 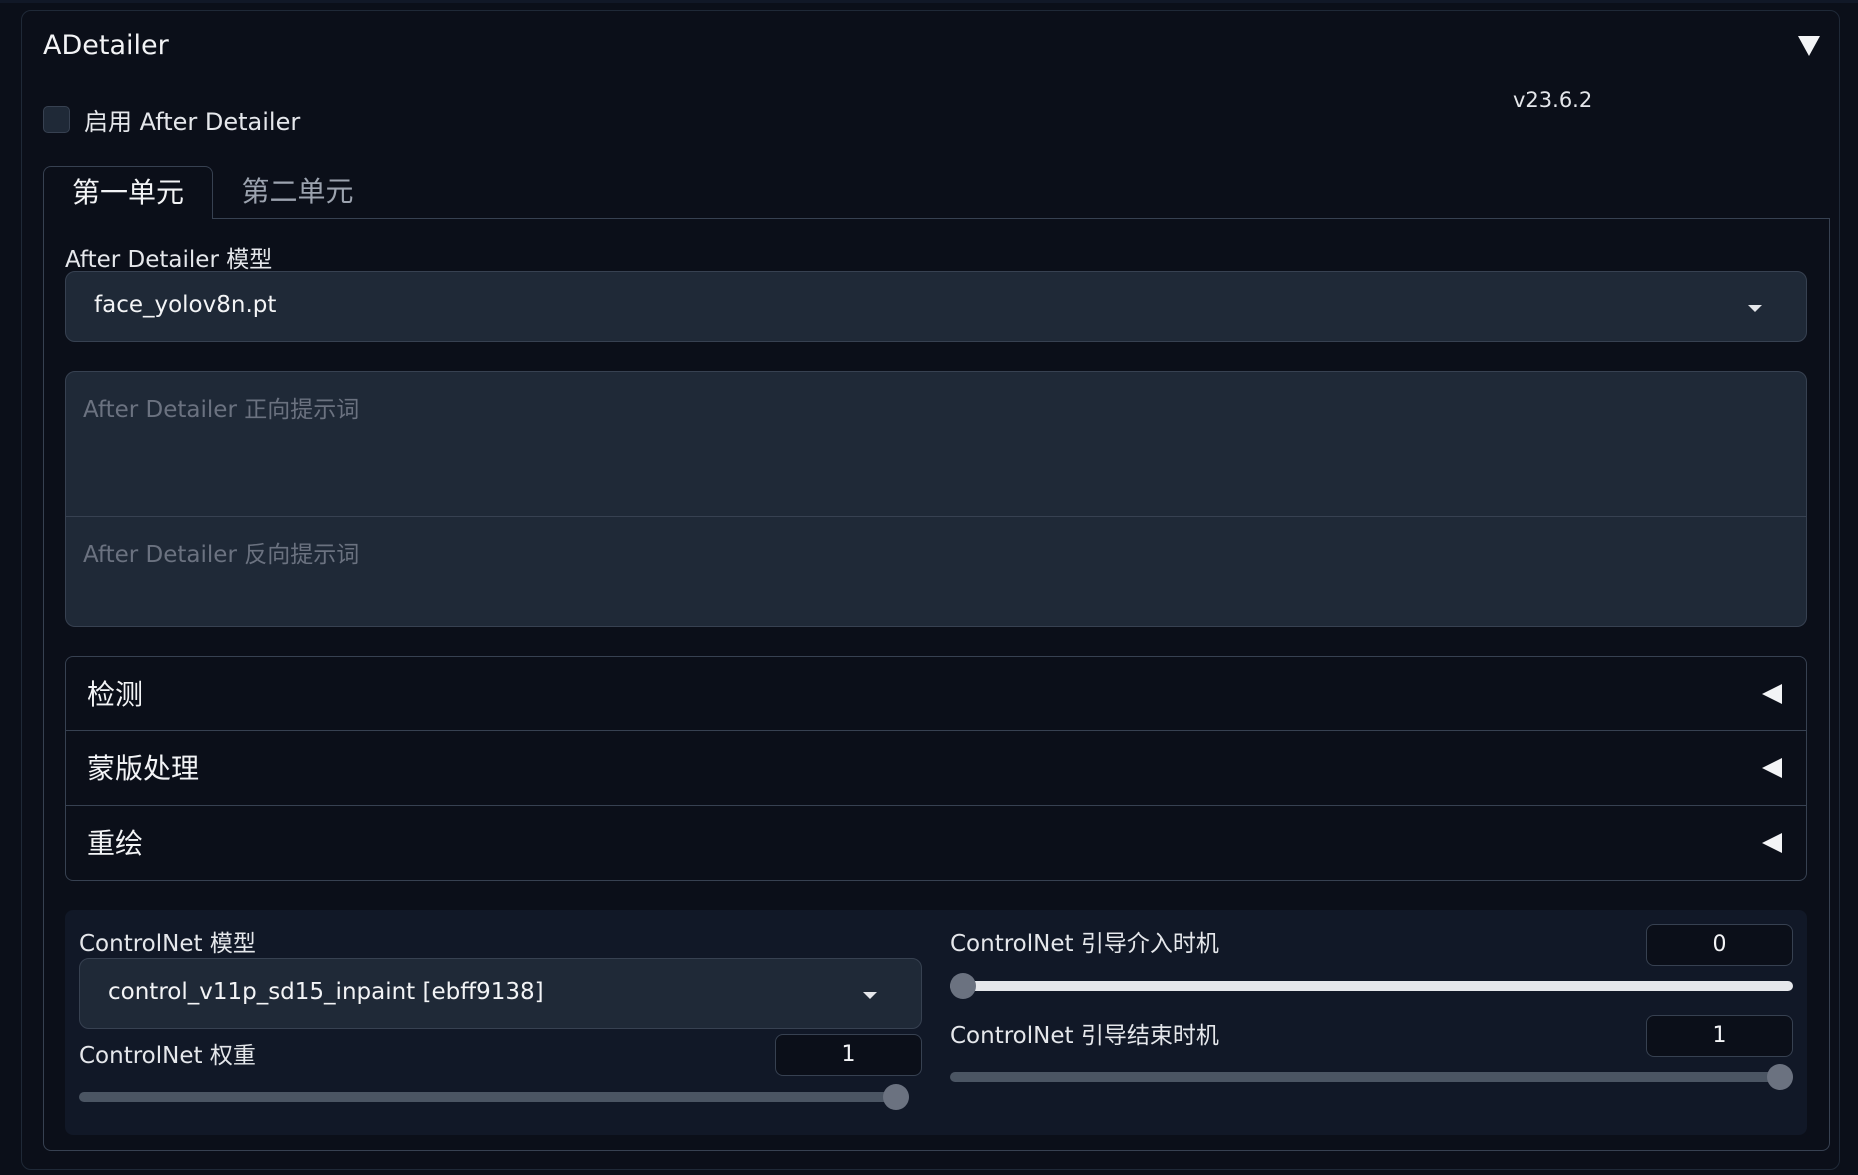 What do you see at coordinates (143, 768) in the screenshot?
I see `accordion-mask-label: 蒙版处理` at bounding box center [143, 768].